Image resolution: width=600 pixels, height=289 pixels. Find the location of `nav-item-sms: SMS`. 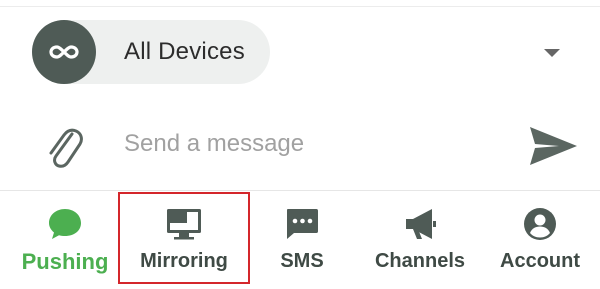

nav-item-sms: SMS is located at coordinates (302, 238).